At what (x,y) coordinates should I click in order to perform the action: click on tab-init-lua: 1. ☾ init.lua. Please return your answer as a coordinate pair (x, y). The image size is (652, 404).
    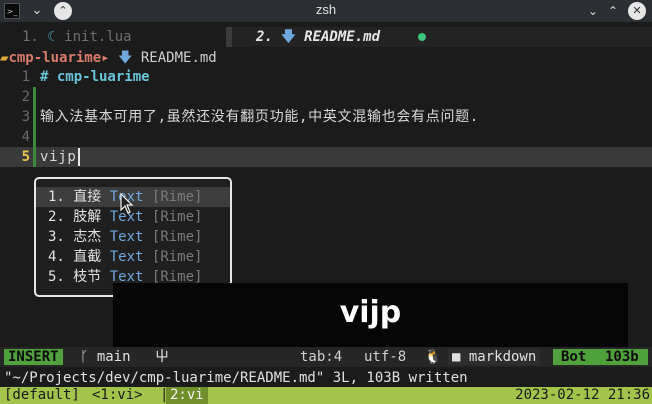
    Looking at the image, I should click on (77, 37).